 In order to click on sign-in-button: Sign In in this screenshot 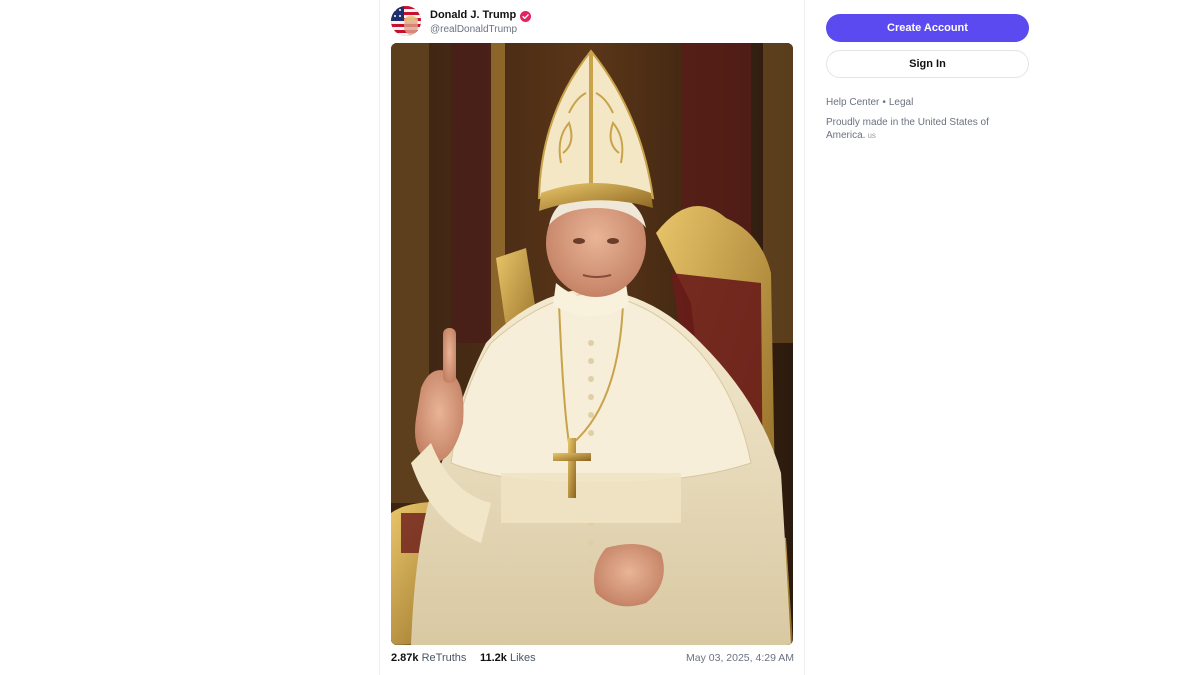, I will do `click(927, 64)`.